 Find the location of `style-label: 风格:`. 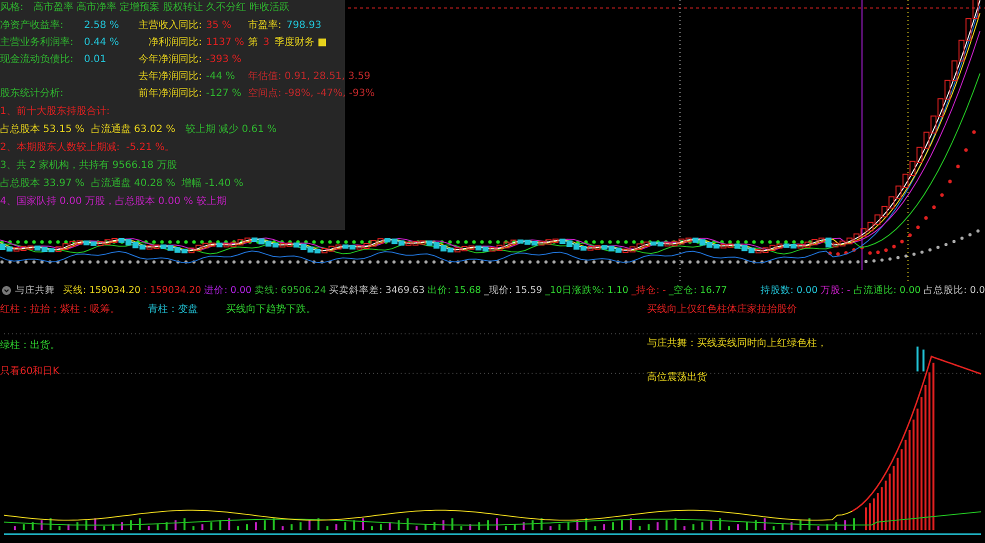

style-label: 风格: is located at coordinates (12, 8).